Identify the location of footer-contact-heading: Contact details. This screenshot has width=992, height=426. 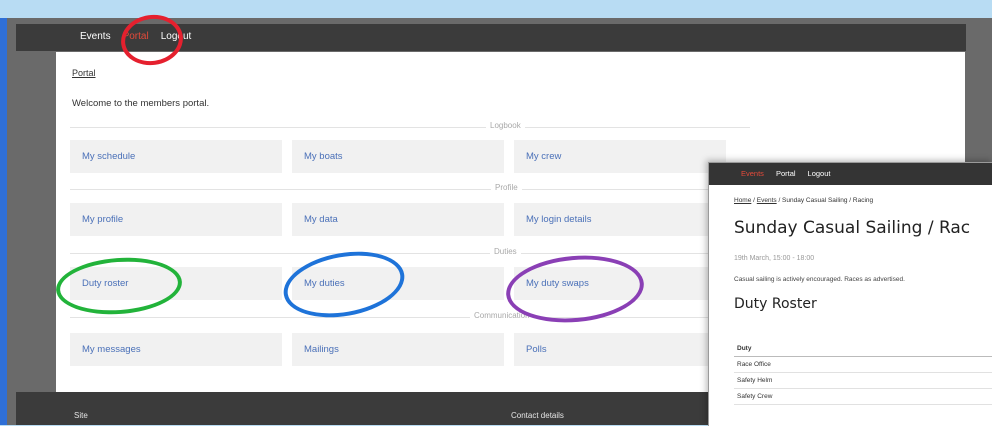
(537, 415).